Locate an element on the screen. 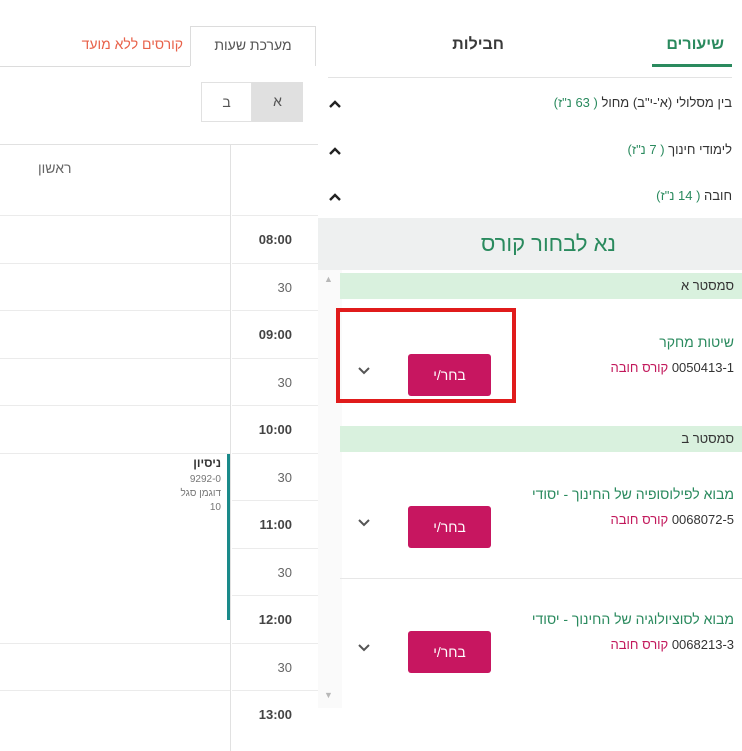 The image size is (742, 751). schedule-event: ניסיון 9292-0 דוגמן סגל 10 is located at coordinates (115, 537).